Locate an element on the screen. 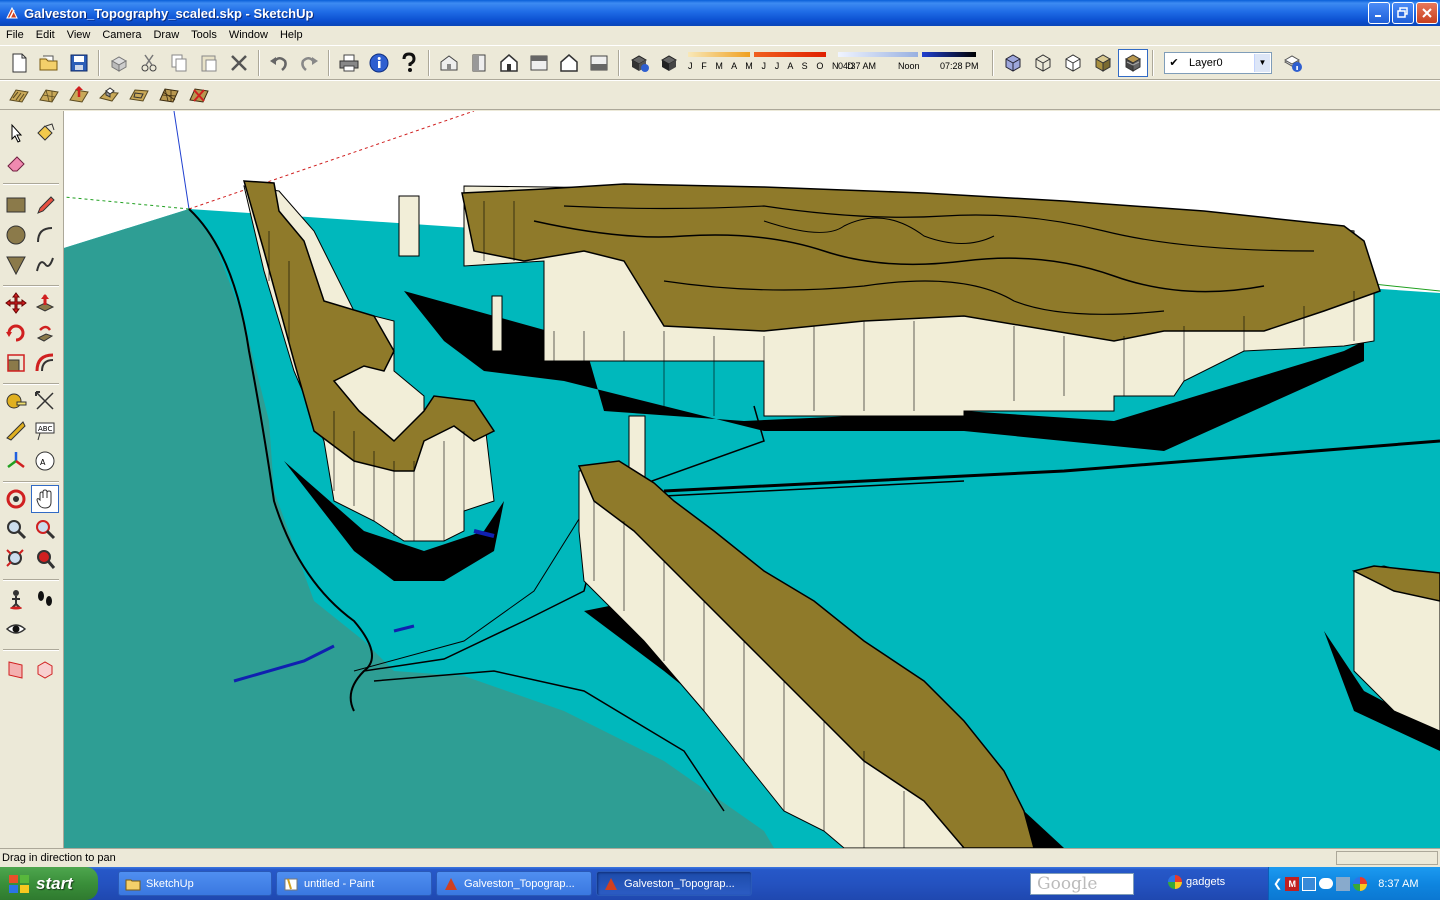 The height and width of the screenshot is (900, 1440). push-pull-tool is located at coordinates (45, 303).